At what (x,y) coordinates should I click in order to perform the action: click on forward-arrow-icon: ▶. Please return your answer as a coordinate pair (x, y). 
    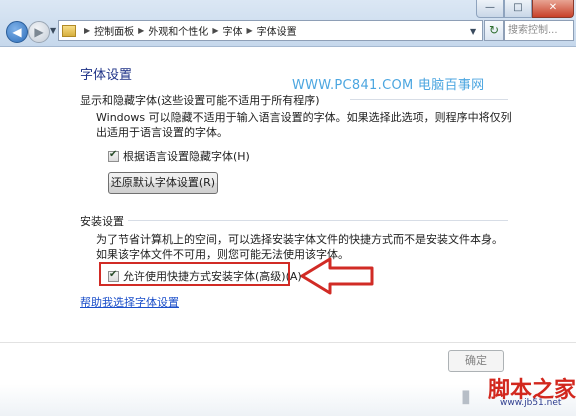
    Looking at the image, I should click on (39, 32).